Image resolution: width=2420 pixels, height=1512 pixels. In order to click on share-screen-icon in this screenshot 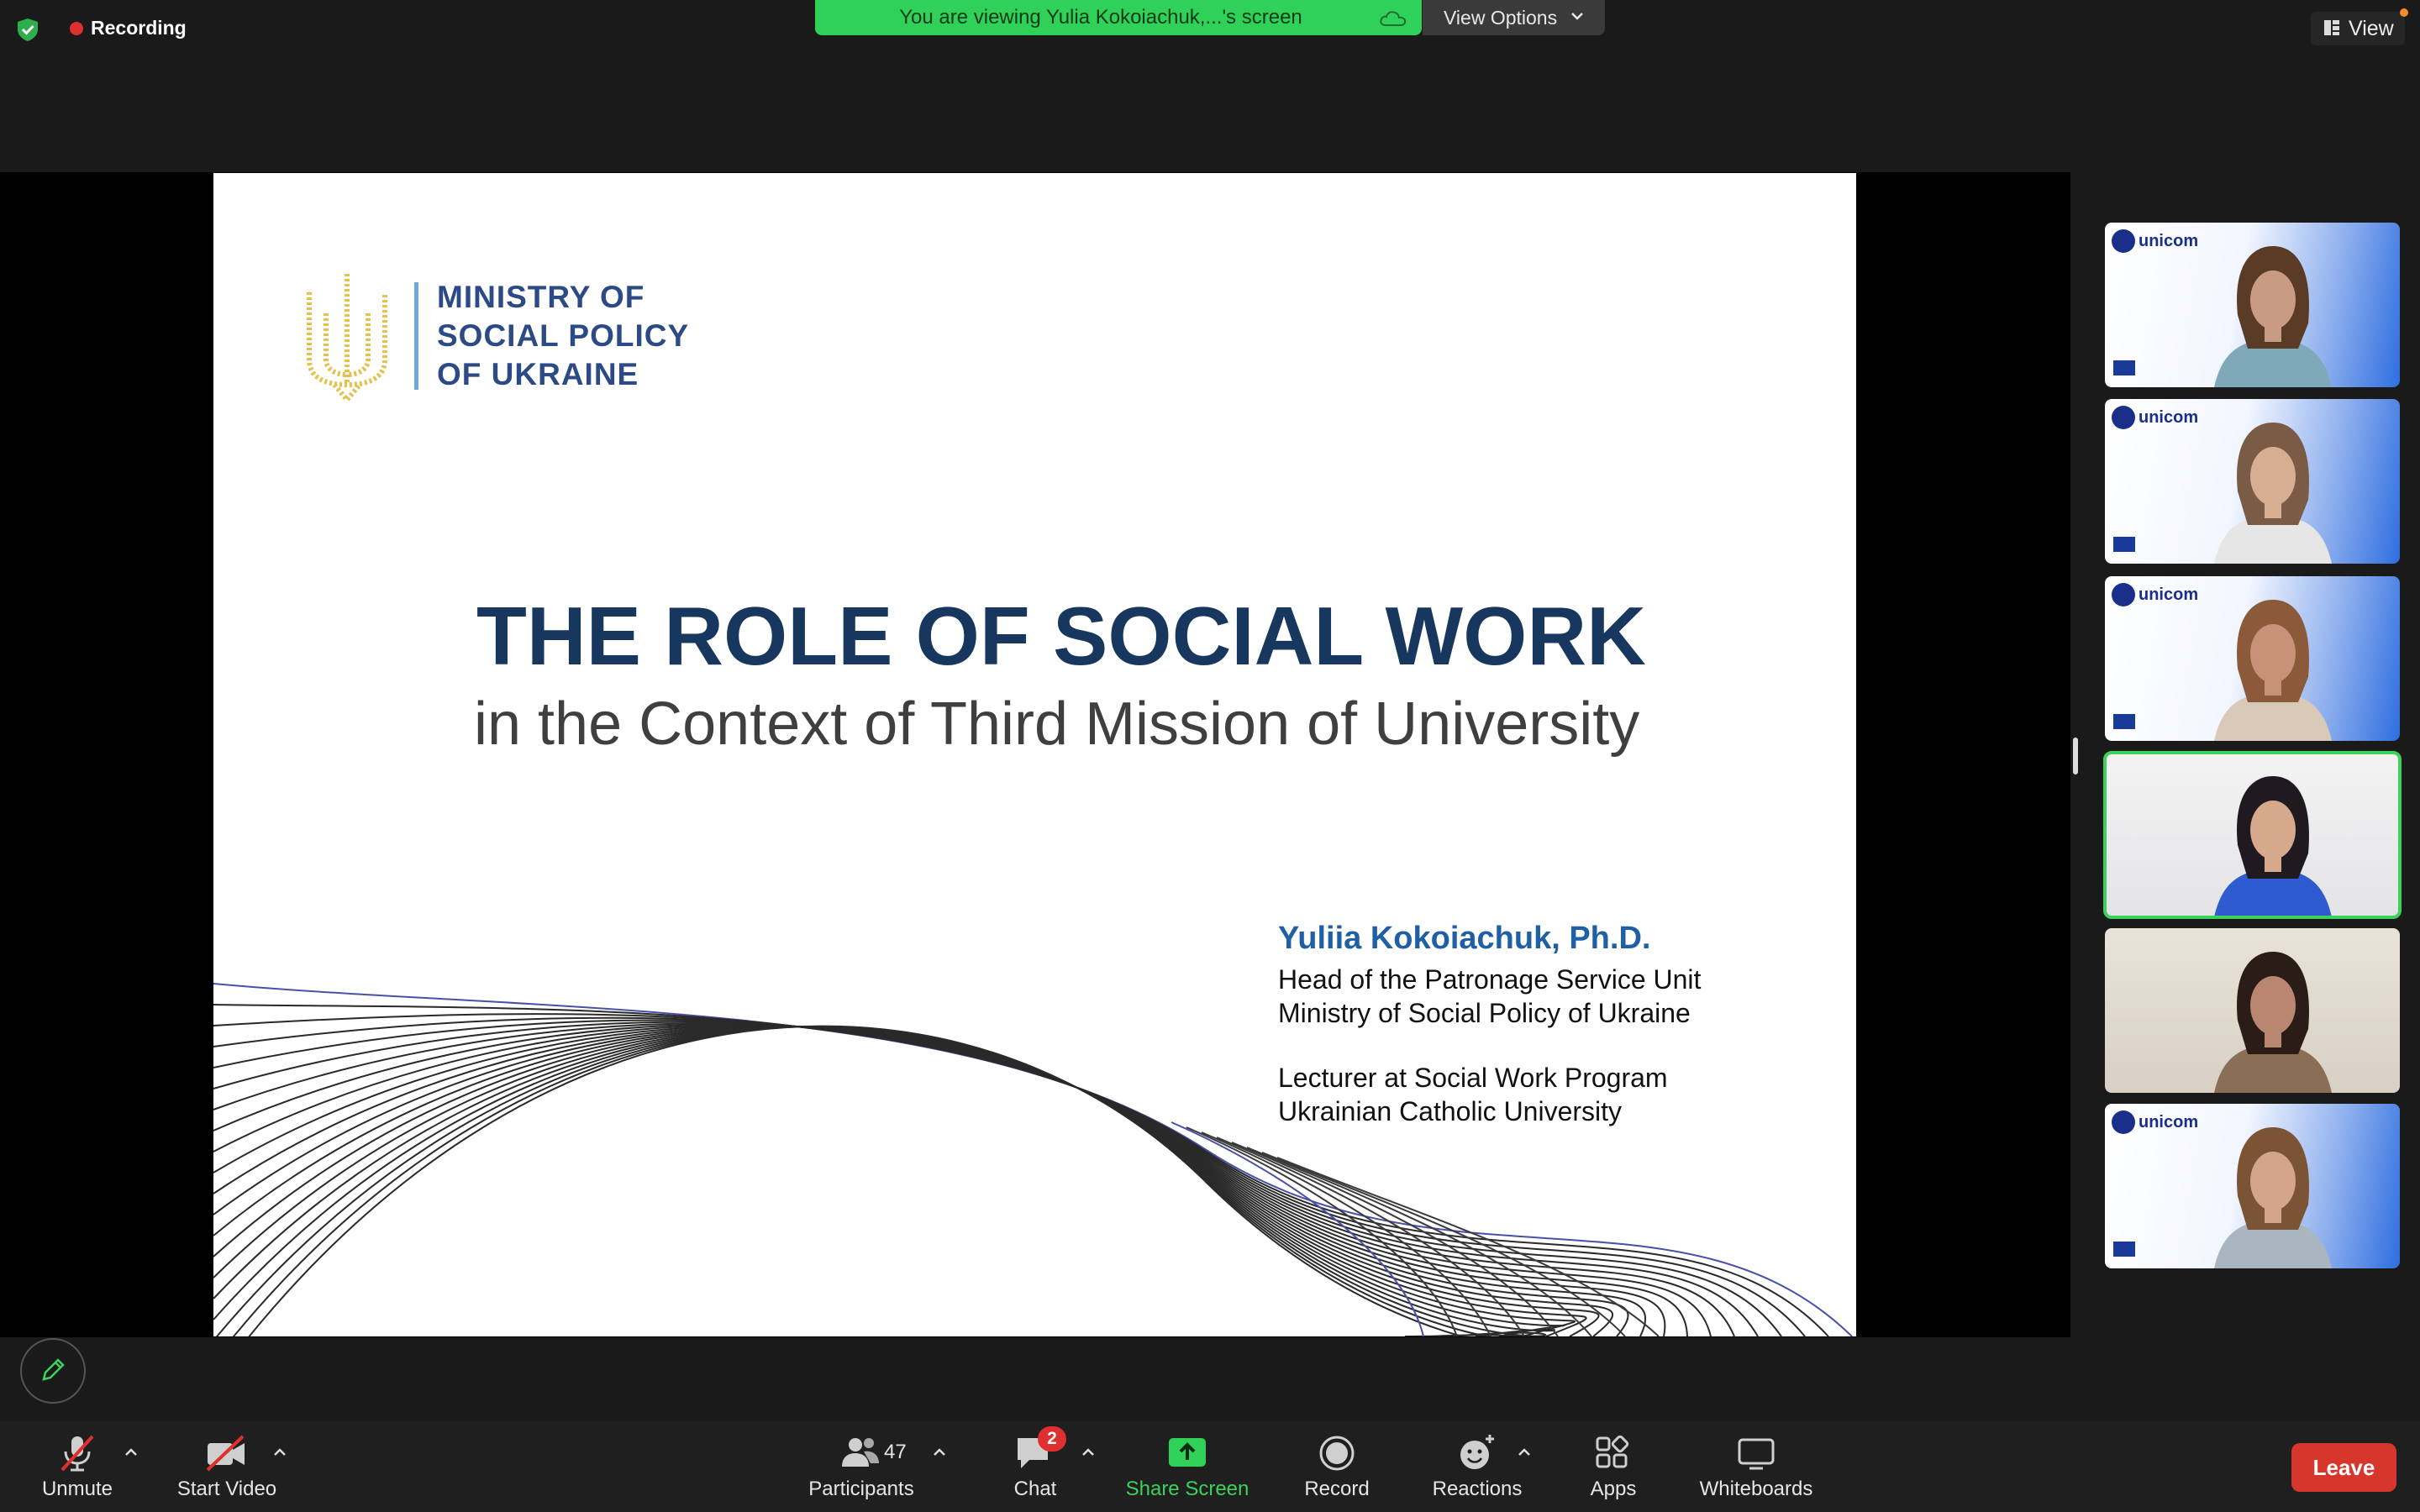, I will do `click(1187, 1453)`.